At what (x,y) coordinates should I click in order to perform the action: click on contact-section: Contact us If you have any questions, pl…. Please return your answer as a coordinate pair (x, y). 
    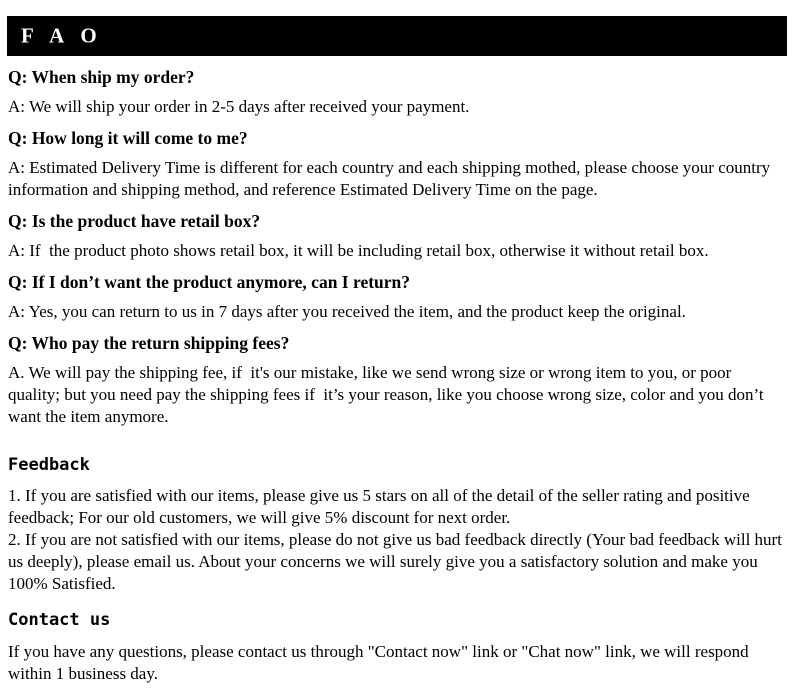
    Looking at the image, I should click on (396, 647).